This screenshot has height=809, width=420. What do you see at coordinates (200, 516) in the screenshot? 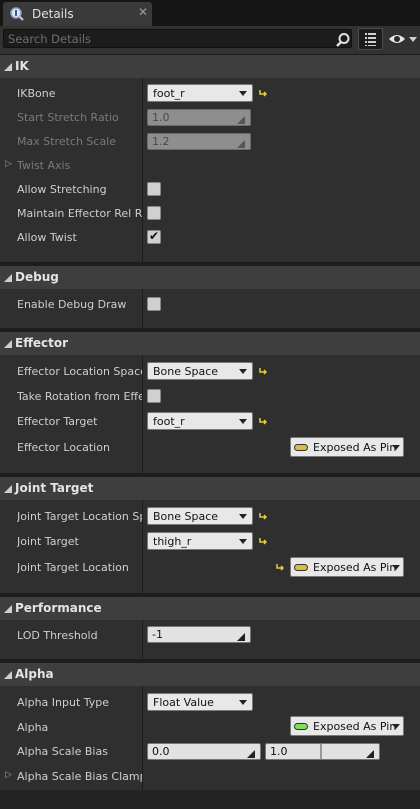
I see `joint-loc-space-combo: Bone Space` at bounding box center [200, 516].